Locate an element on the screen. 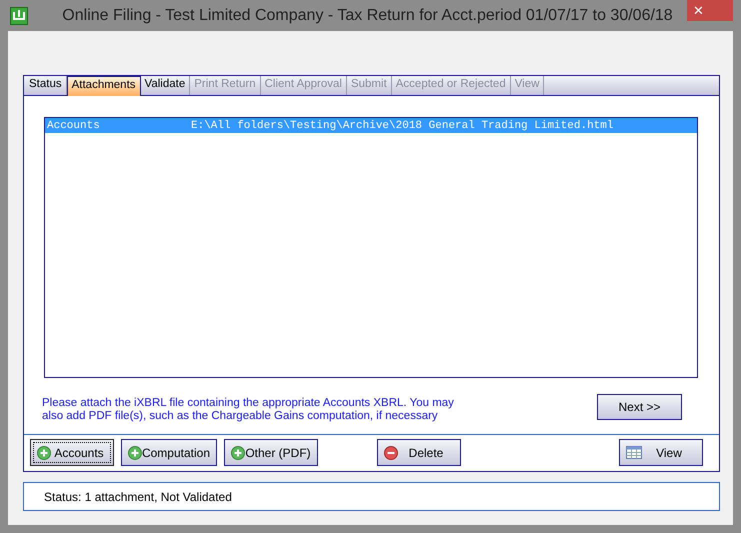 The height and width of the screenshot is (533, 741). instruction-text: Please attach the iXBRL file containing the appropriate Accounts XBRL. You may also add PDF file(s), such as the Chargeable Gains computation, if necessary is located at coordinates (248, 410).